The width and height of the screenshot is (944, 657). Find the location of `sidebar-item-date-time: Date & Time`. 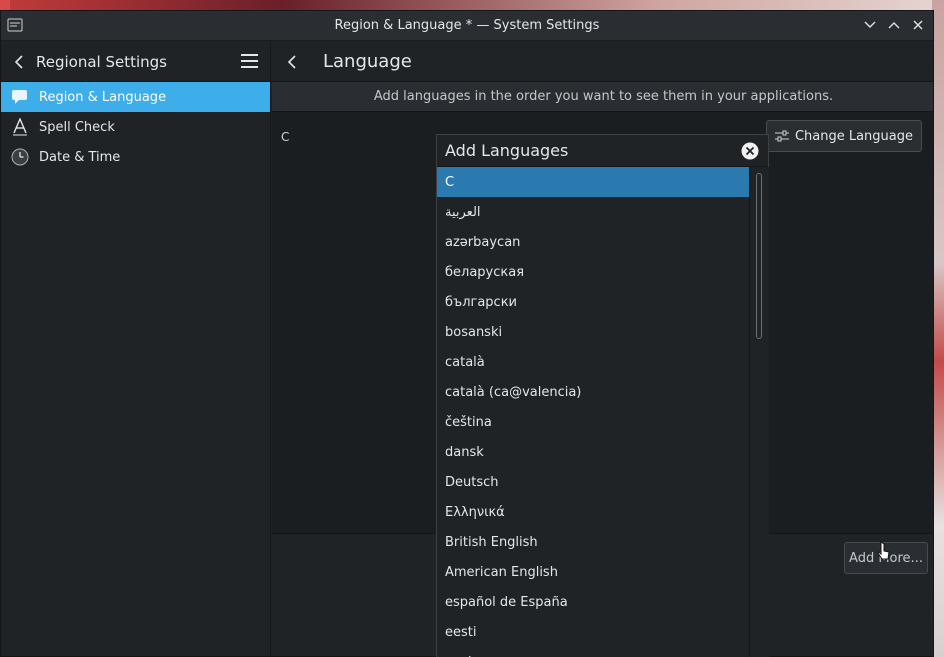

sidebar-item-date-time: Date & Time is located at coordinates (135, 157).